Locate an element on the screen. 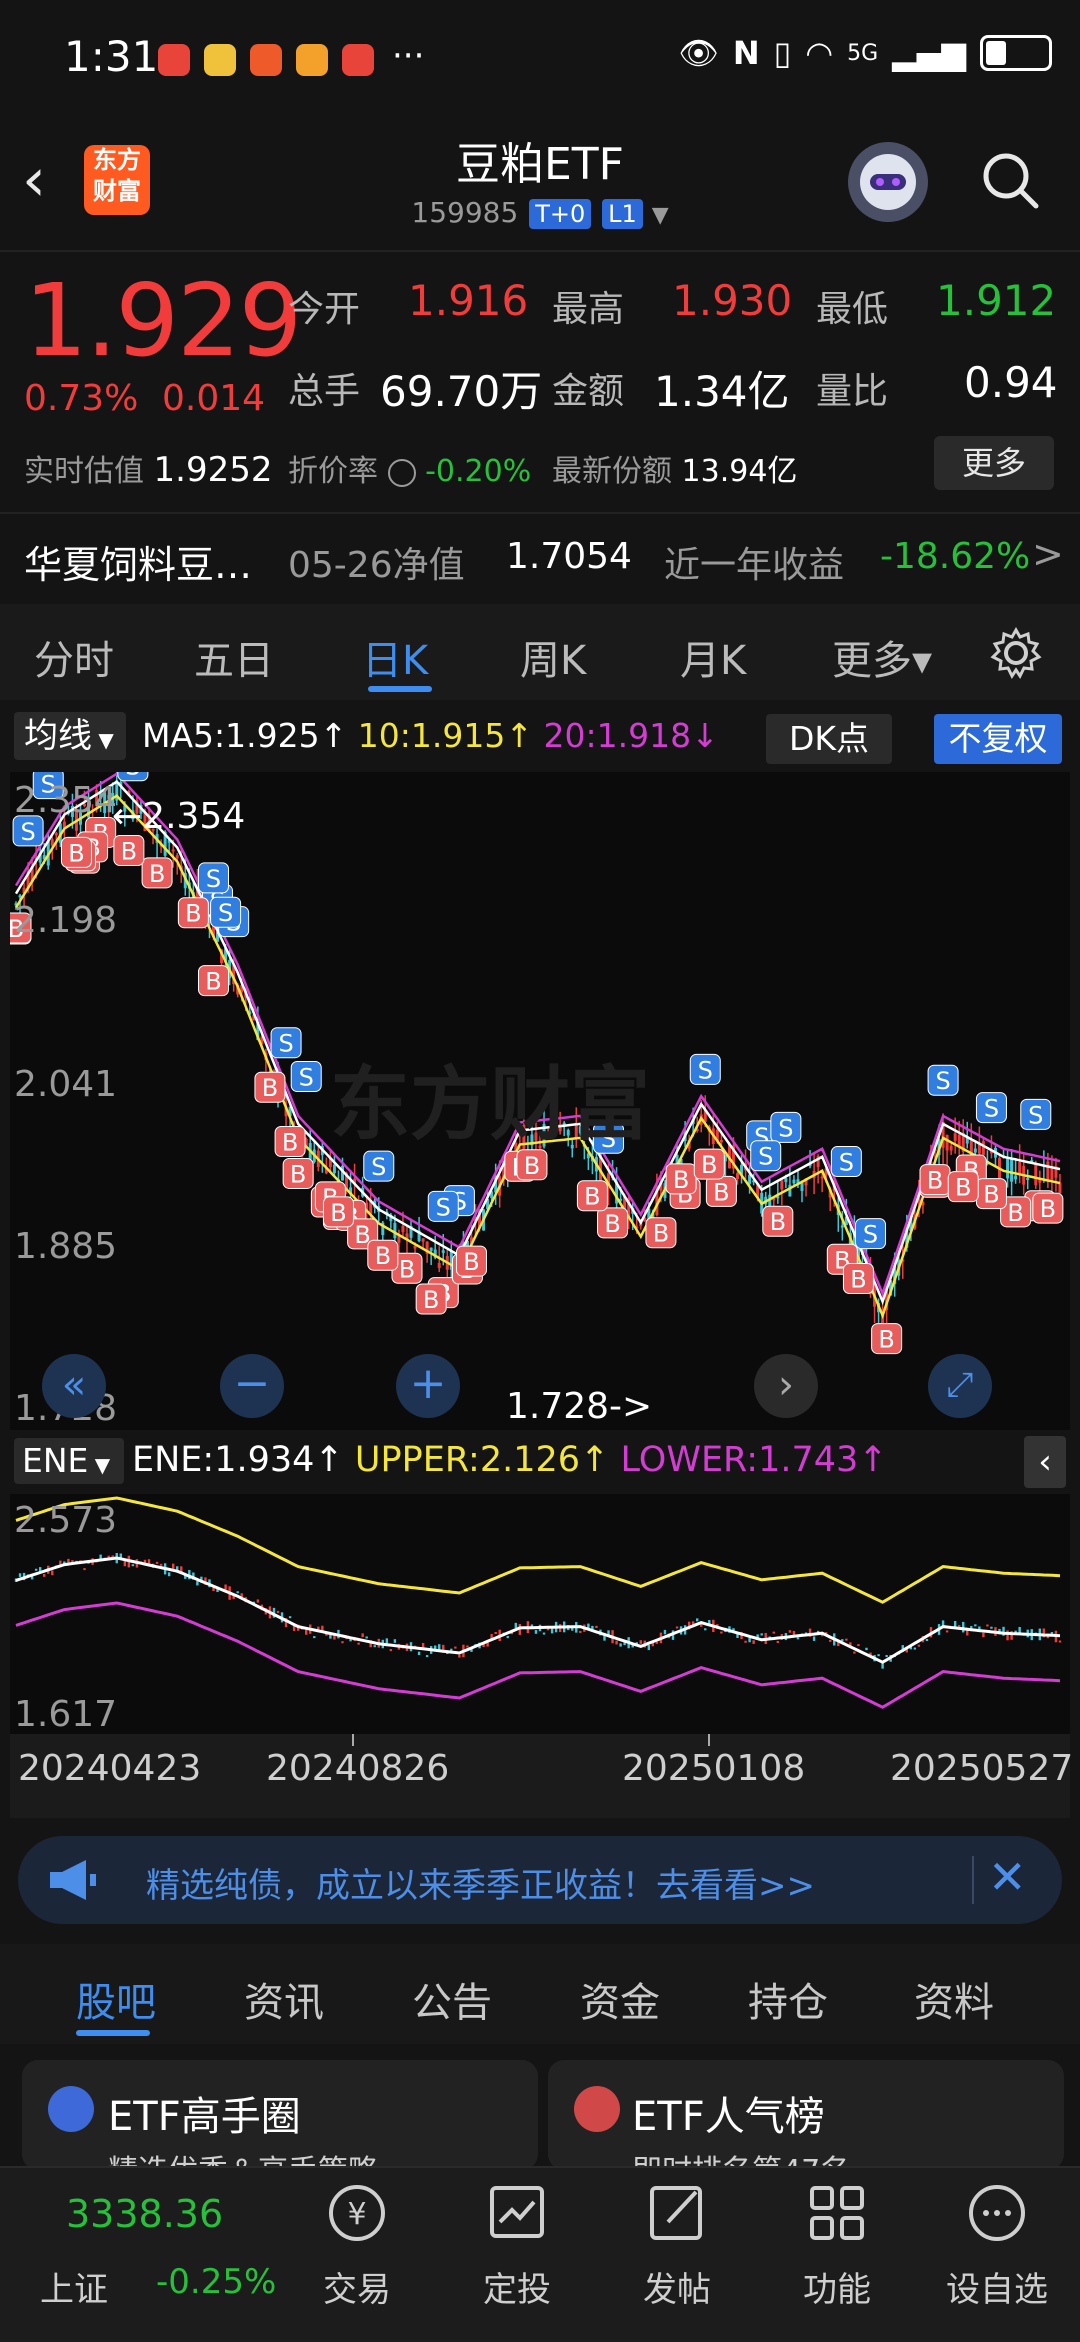  active-tab-indicator is located at coordinates (113, 2033).